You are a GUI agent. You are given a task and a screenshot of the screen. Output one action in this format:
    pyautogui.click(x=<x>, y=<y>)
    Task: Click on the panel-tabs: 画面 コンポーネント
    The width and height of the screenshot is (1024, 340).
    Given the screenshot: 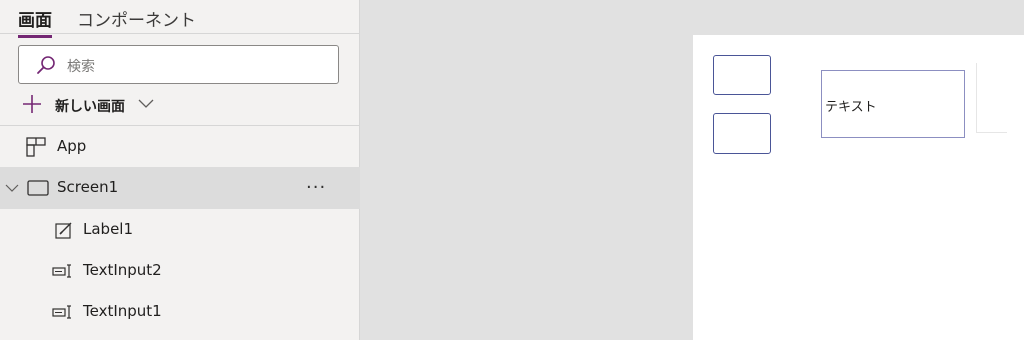 What is the action you would take?
    pyautogui.click(x=180, y=19)
    